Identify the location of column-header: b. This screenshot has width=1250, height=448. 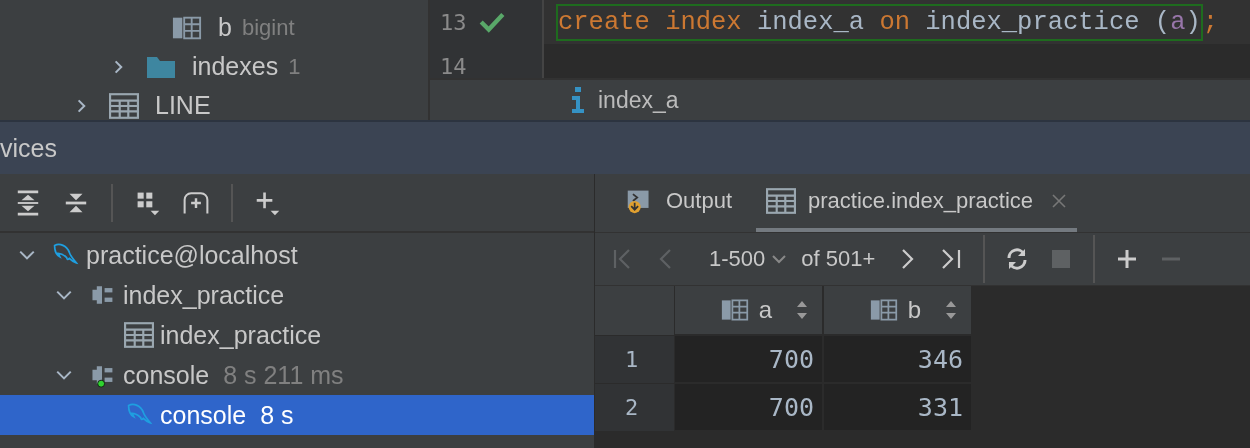
(898, 311).